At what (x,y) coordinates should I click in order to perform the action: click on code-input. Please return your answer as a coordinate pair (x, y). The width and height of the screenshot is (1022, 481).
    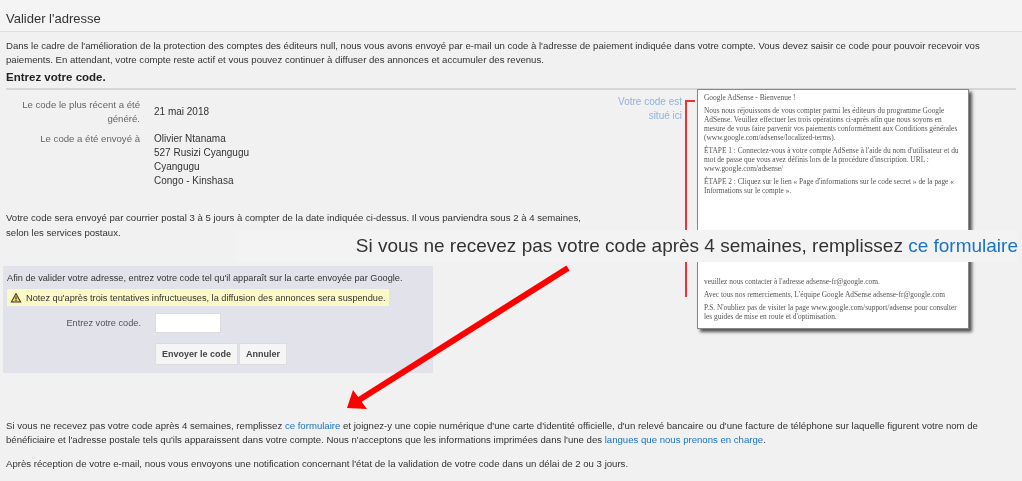
    Looking at the image, I should click on (188, 323).